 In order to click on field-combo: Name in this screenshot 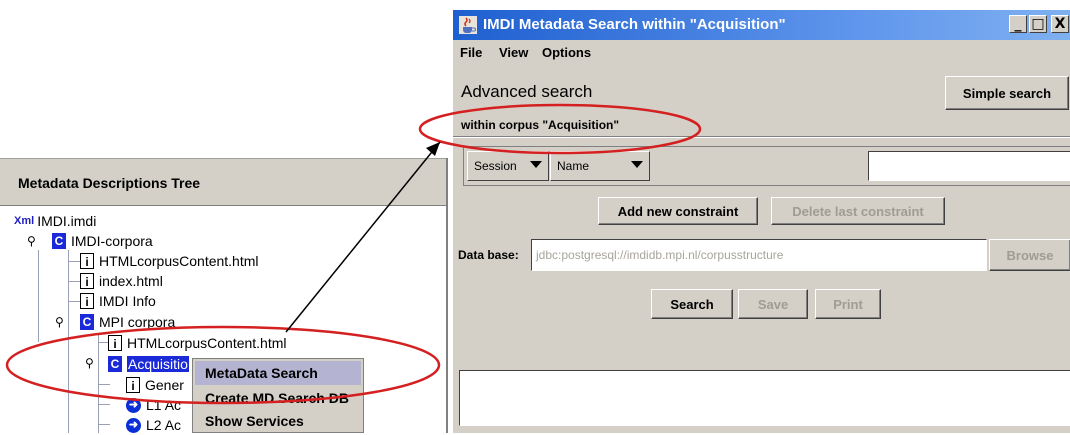, I will do `click(600, 166)`.